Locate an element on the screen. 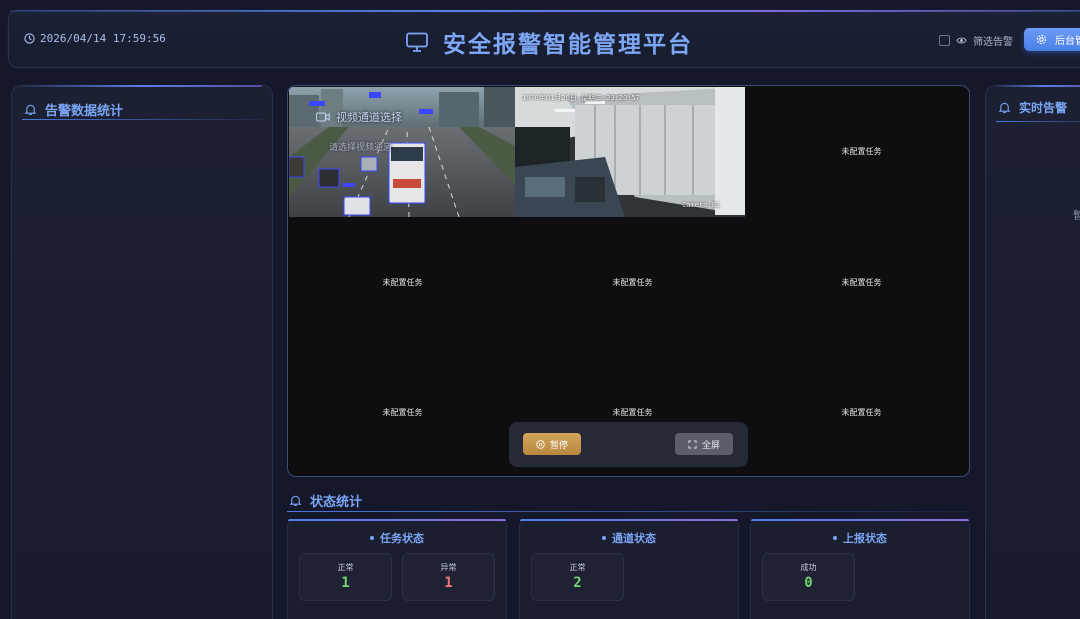 The image size is (1080, 619). admin-button: 后台管 is located at coordinates (1052, 39).